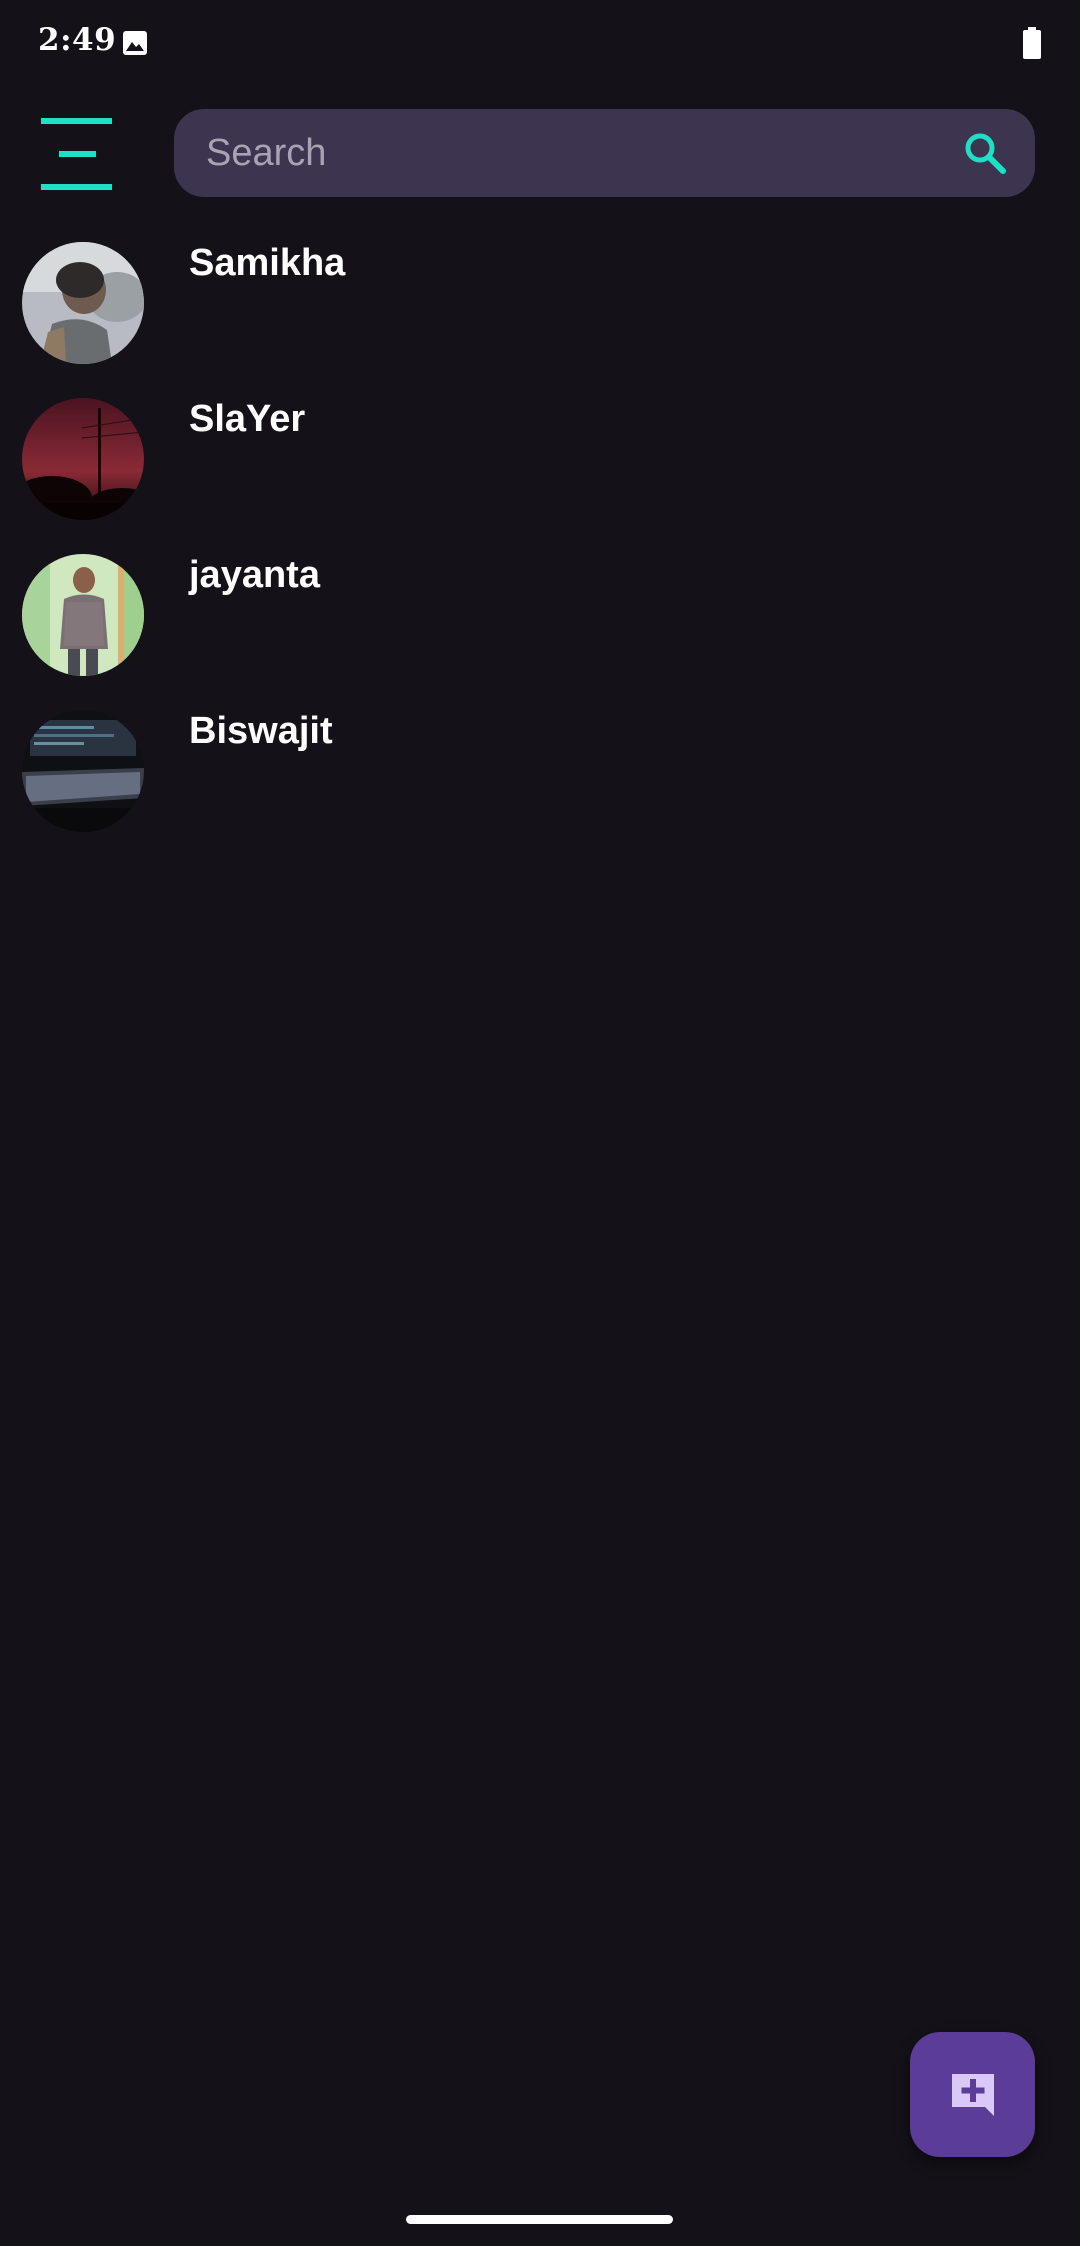 This screenshot has height=2246, width=1080. I want to click on new-chat-button, so click(972, 2094).